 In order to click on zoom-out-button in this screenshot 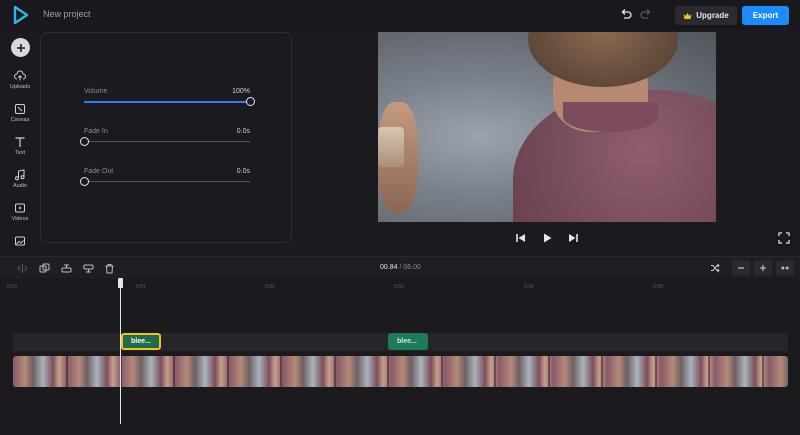, I will do `click(741, 268)`.